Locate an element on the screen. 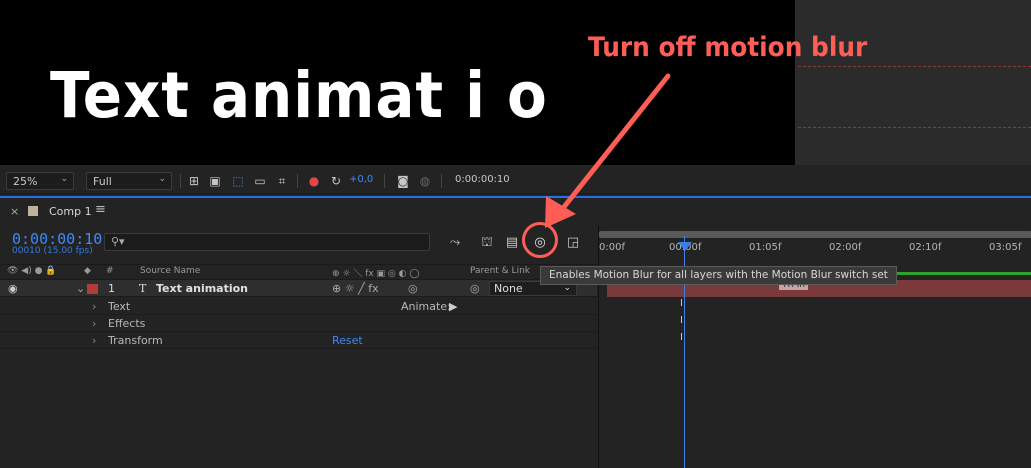 This screenshot has width=1031, height=468. arrow-shaft is located at coordinates (614, 144).